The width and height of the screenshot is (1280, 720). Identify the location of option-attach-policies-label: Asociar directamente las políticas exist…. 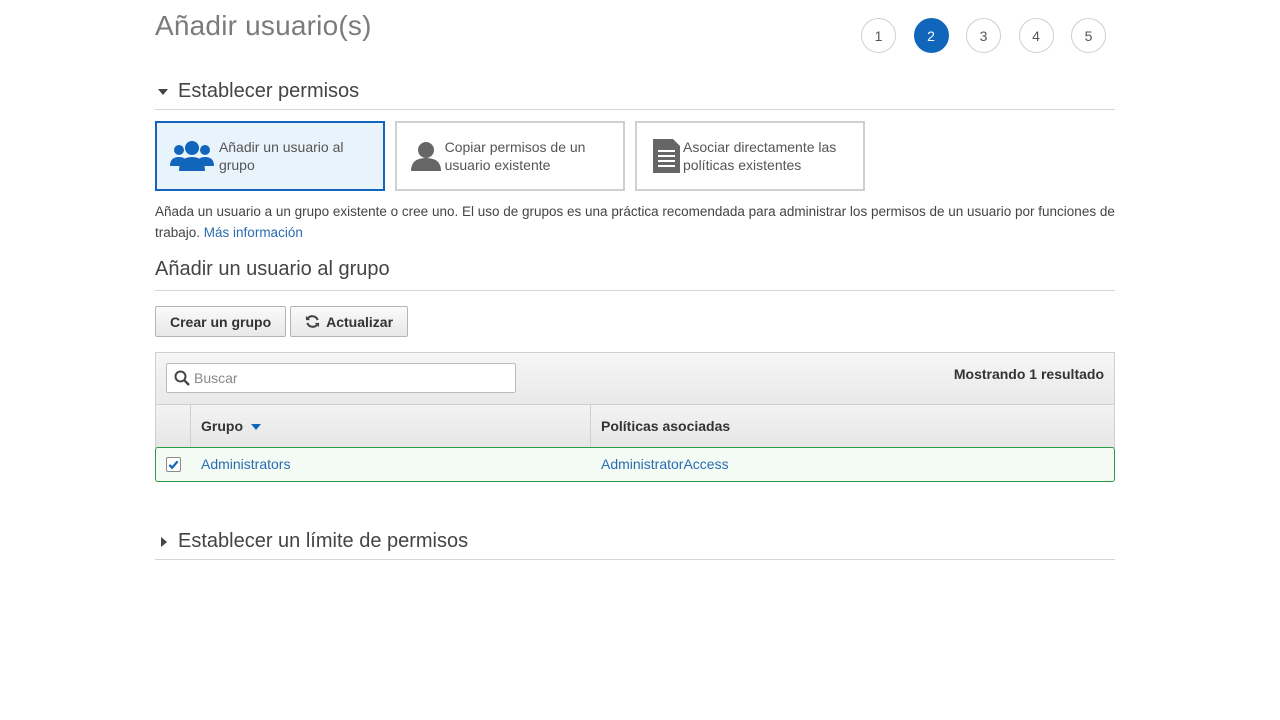
(760, 156).